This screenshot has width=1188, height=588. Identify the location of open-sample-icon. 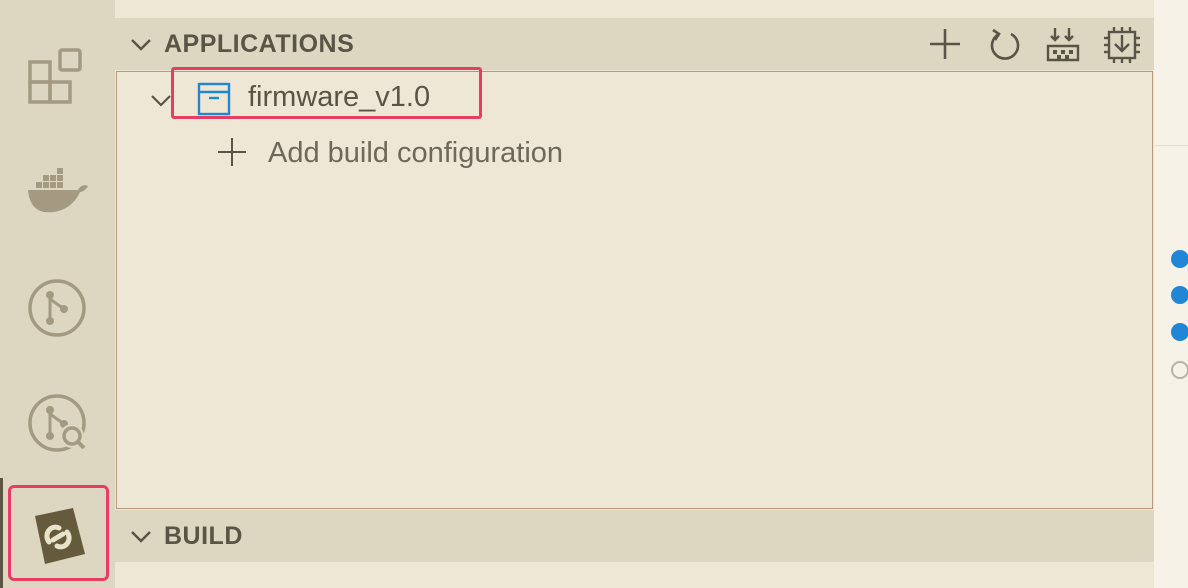
(1063, 45).